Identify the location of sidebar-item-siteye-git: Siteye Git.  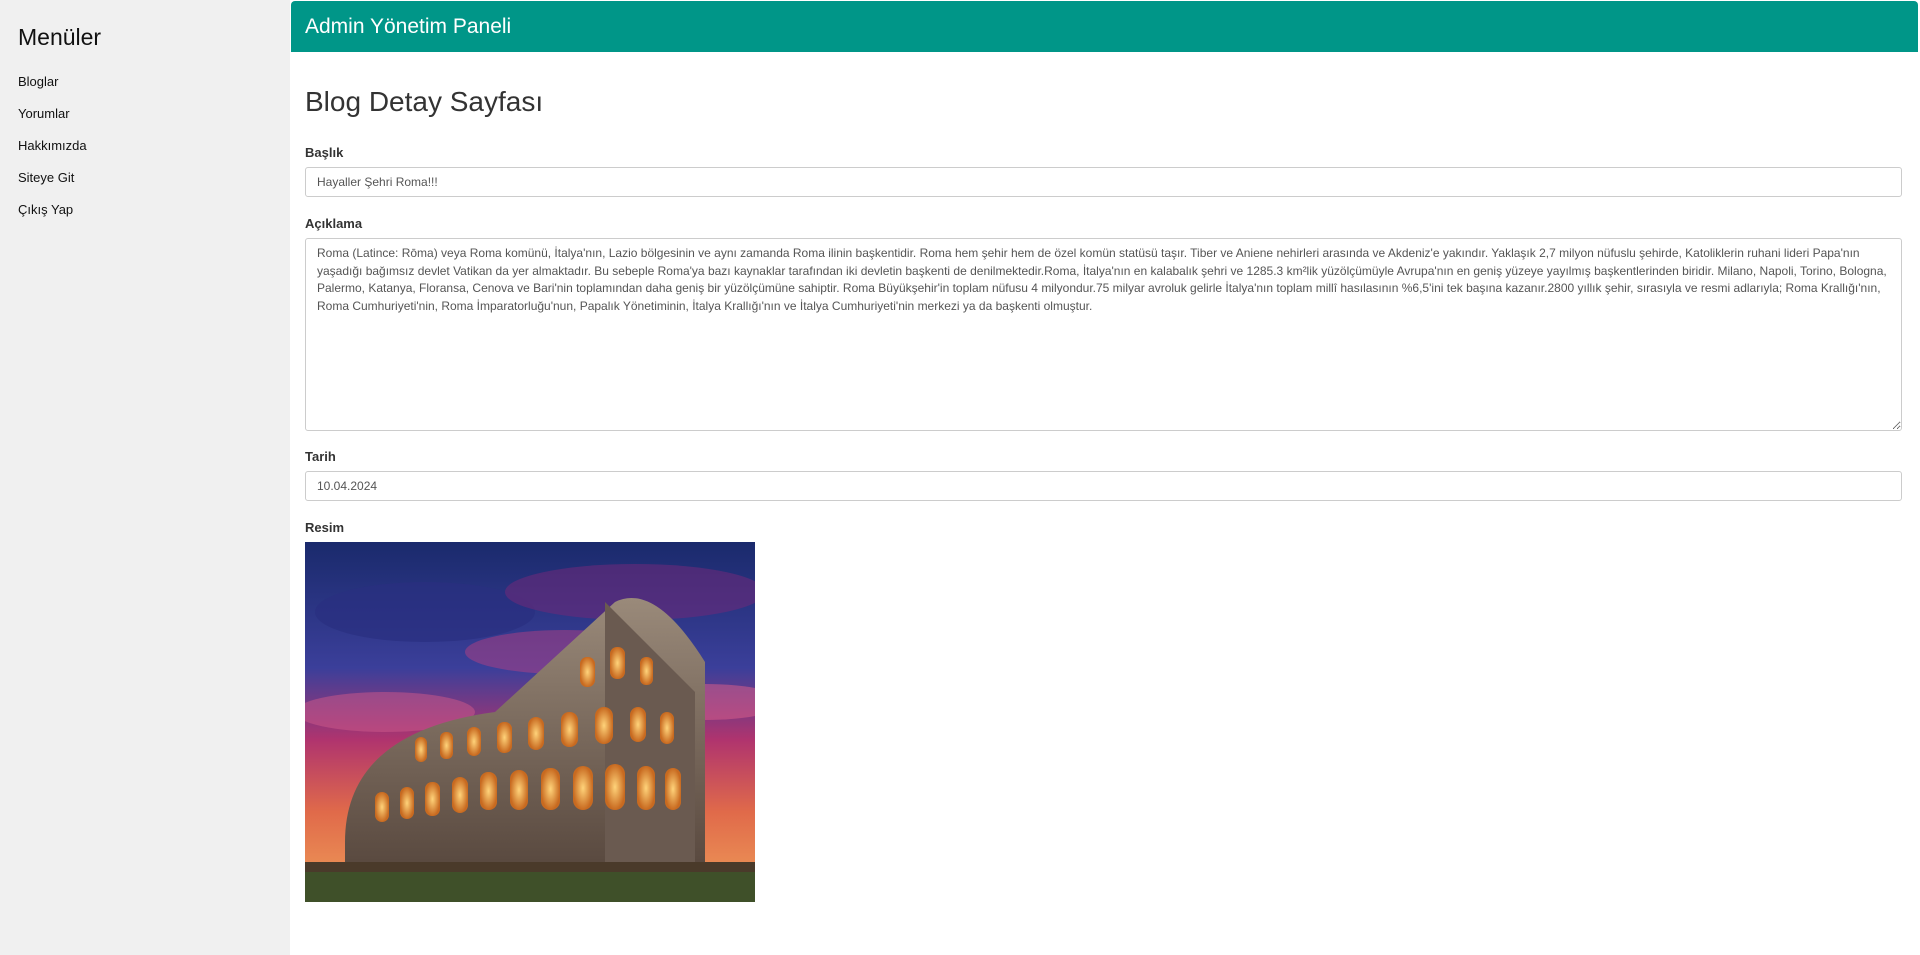
(154, 186).